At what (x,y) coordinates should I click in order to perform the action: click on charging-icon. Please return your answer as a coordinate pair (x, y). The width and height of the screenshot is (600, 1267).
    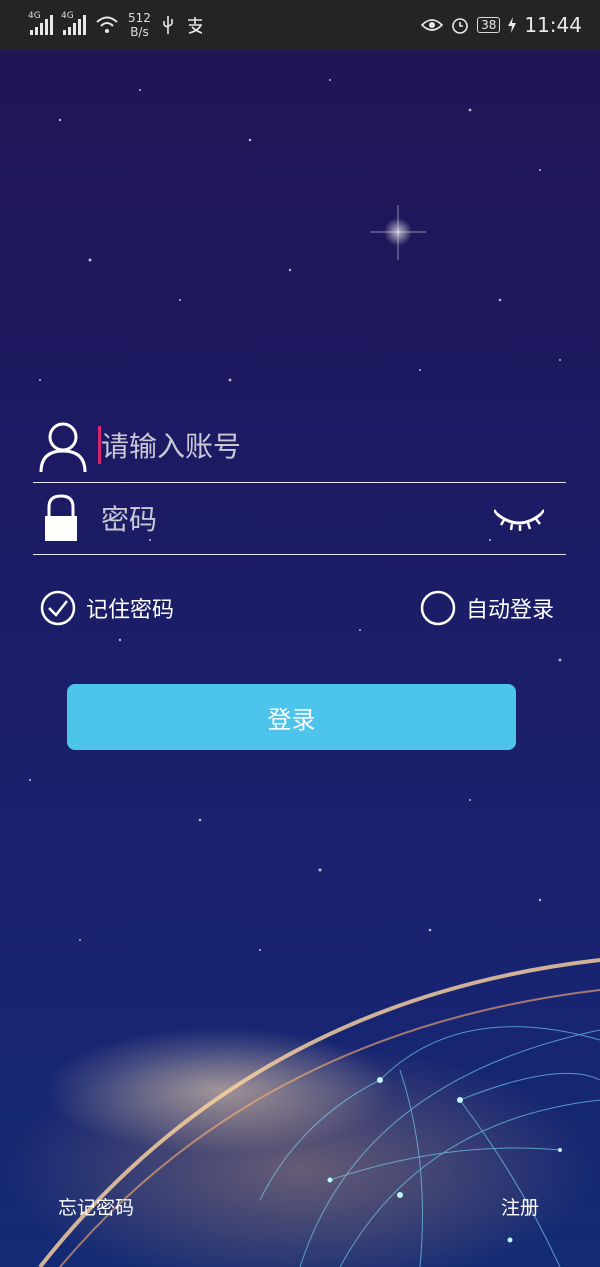
    Looking at the image, I should click on (512, 25).